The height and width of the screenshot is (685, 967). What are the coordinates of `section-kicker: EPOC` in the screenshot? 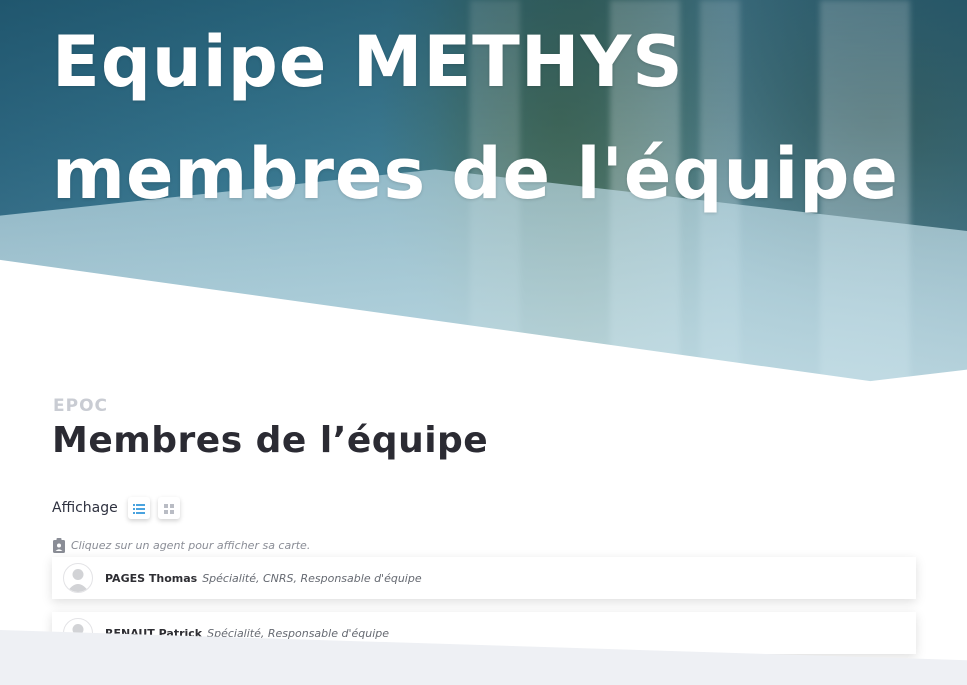 It's located at (80, 406).